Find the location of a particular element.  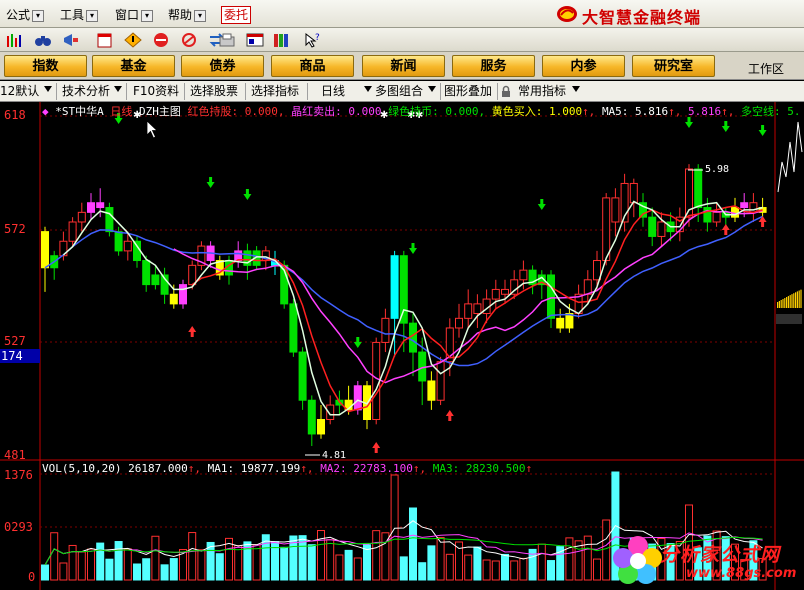

period-label: 日线 is located at coordinates (121, 111).